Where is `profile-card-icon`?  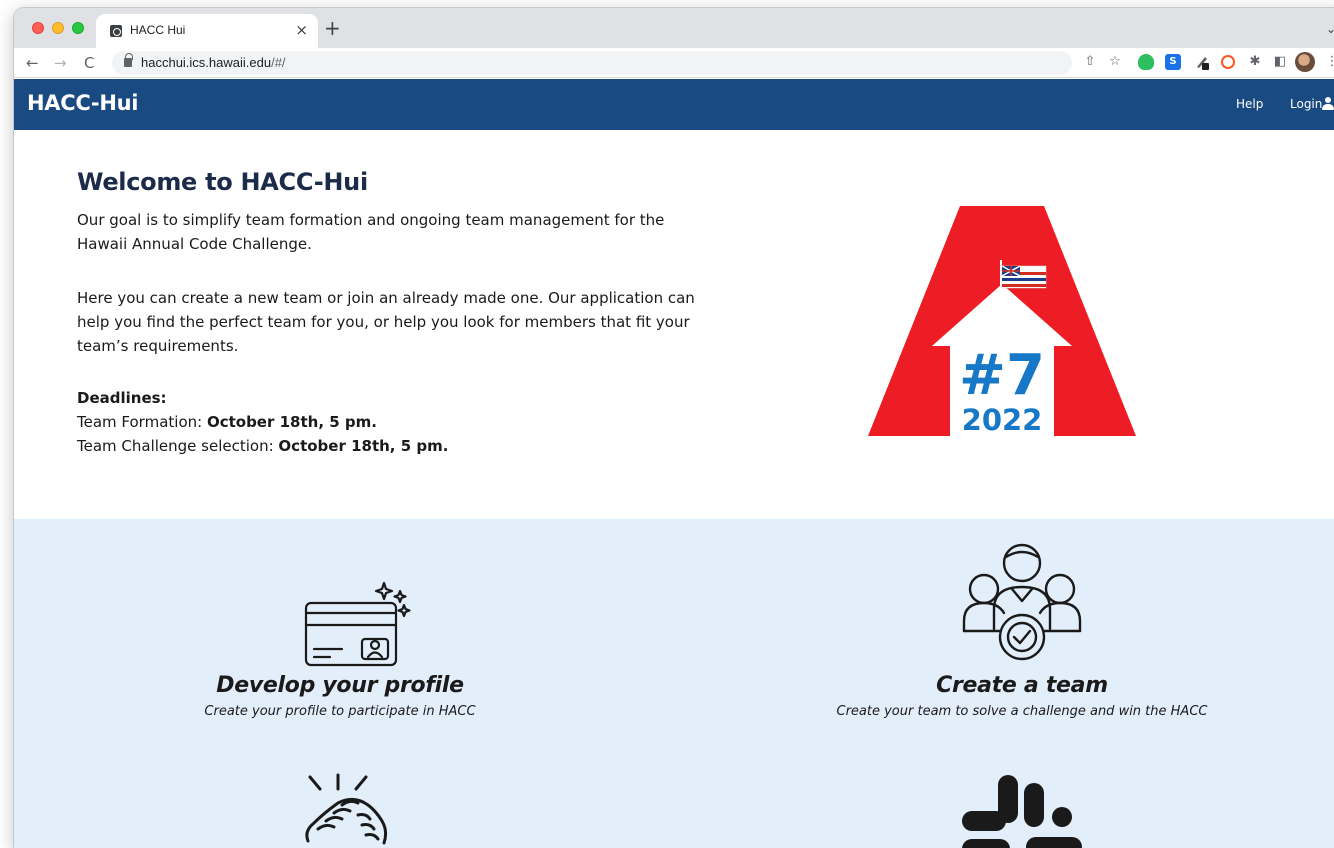
profile-card-icon is located at coordinates (357, 624).